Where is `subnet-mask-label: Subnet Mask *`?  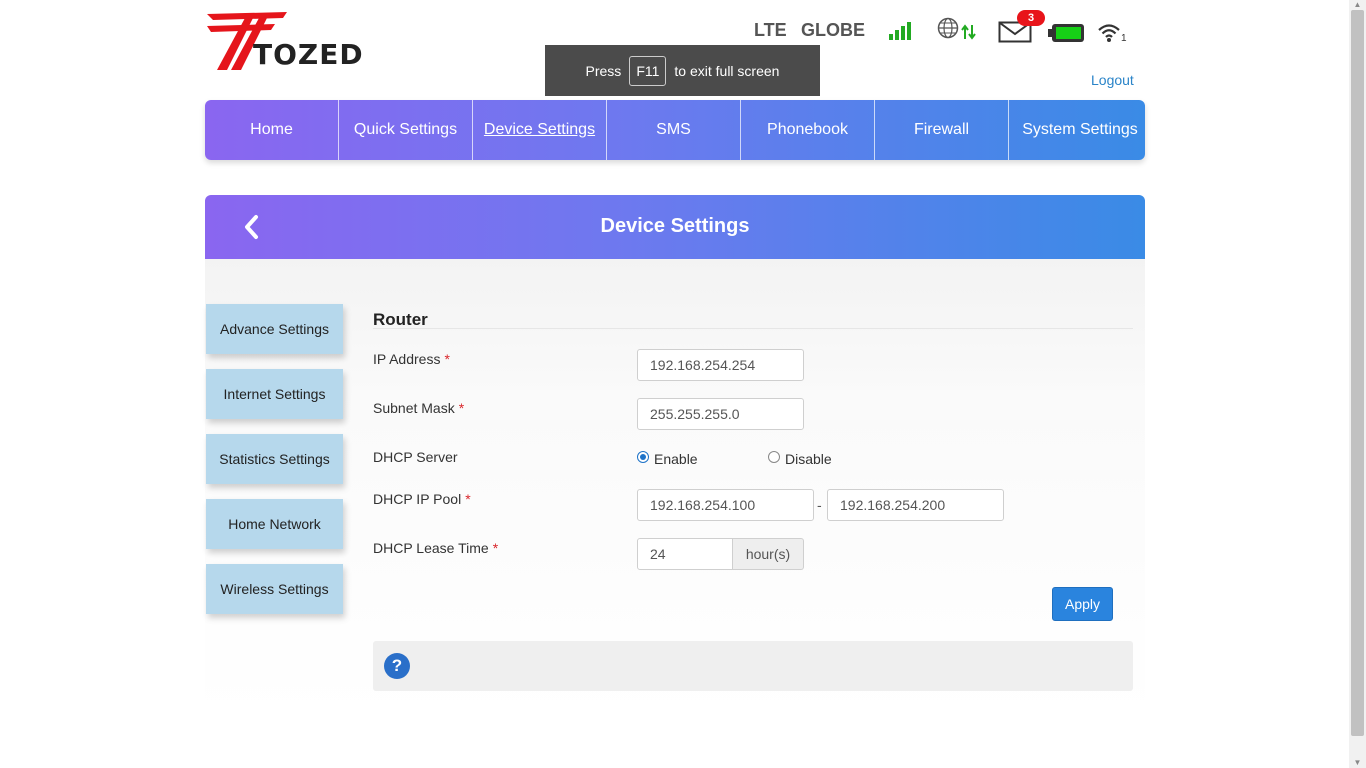 subnet-mask-label: Subnet Mask * is located at coordinates (419, 408).